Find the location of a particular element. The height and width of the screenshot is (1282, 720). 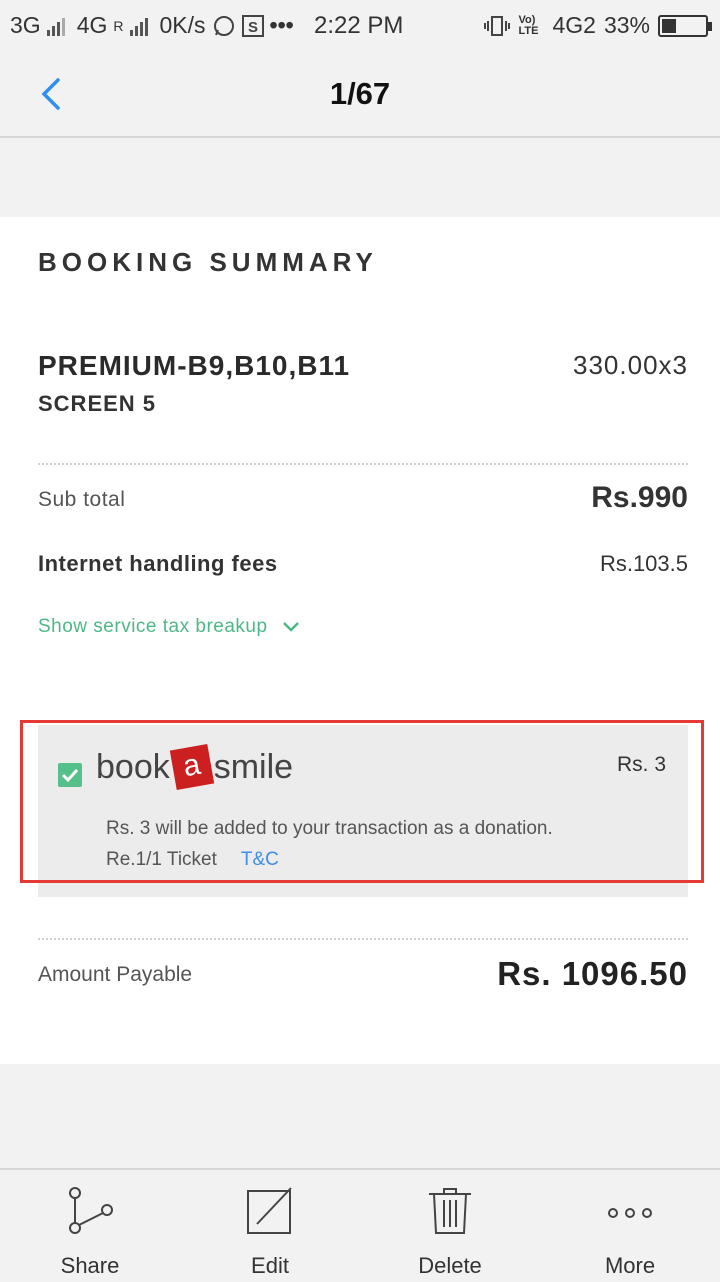

top-app-bar: 1/67 is located at coordinates (360, 94).